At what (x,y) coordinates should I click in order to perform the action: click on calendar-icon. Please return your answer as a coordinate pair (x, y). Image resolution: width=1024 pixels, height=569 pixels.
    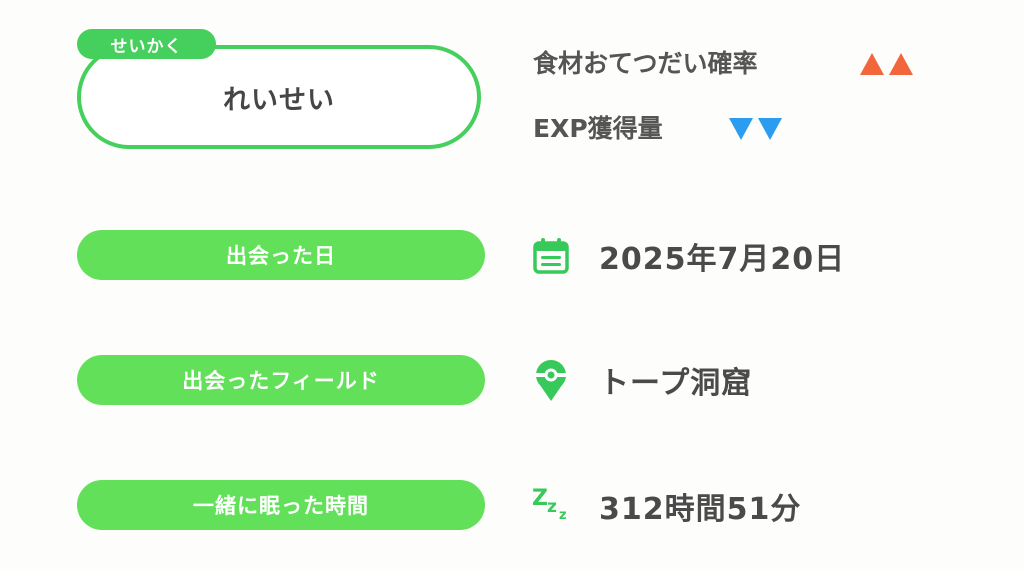
    Looking at the image, I should click on (551, 256).